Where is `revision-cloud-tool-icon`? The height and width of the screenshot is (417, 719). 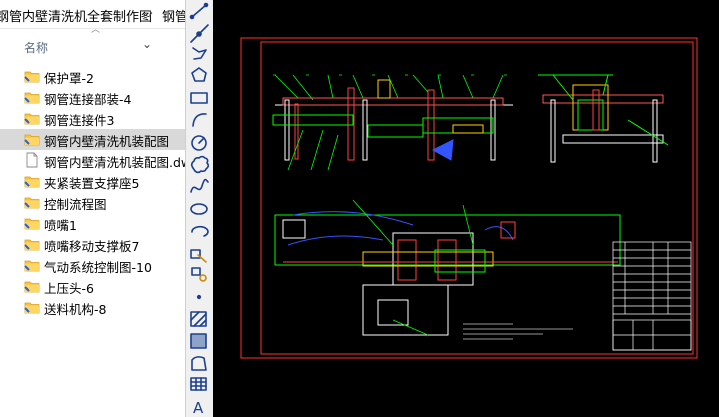 revision-cloud-tool-icon is located at coordinates (200, 164).